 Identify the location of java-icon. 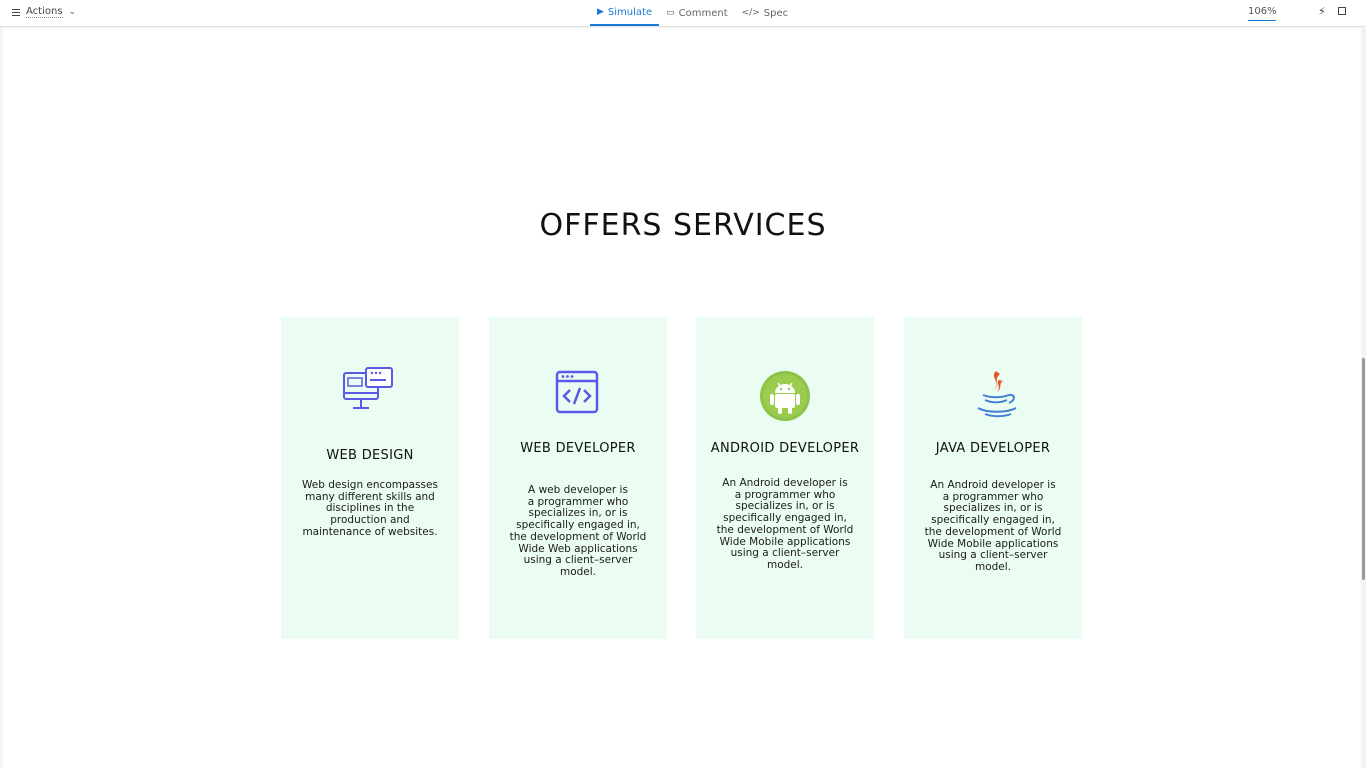
(997, 394).